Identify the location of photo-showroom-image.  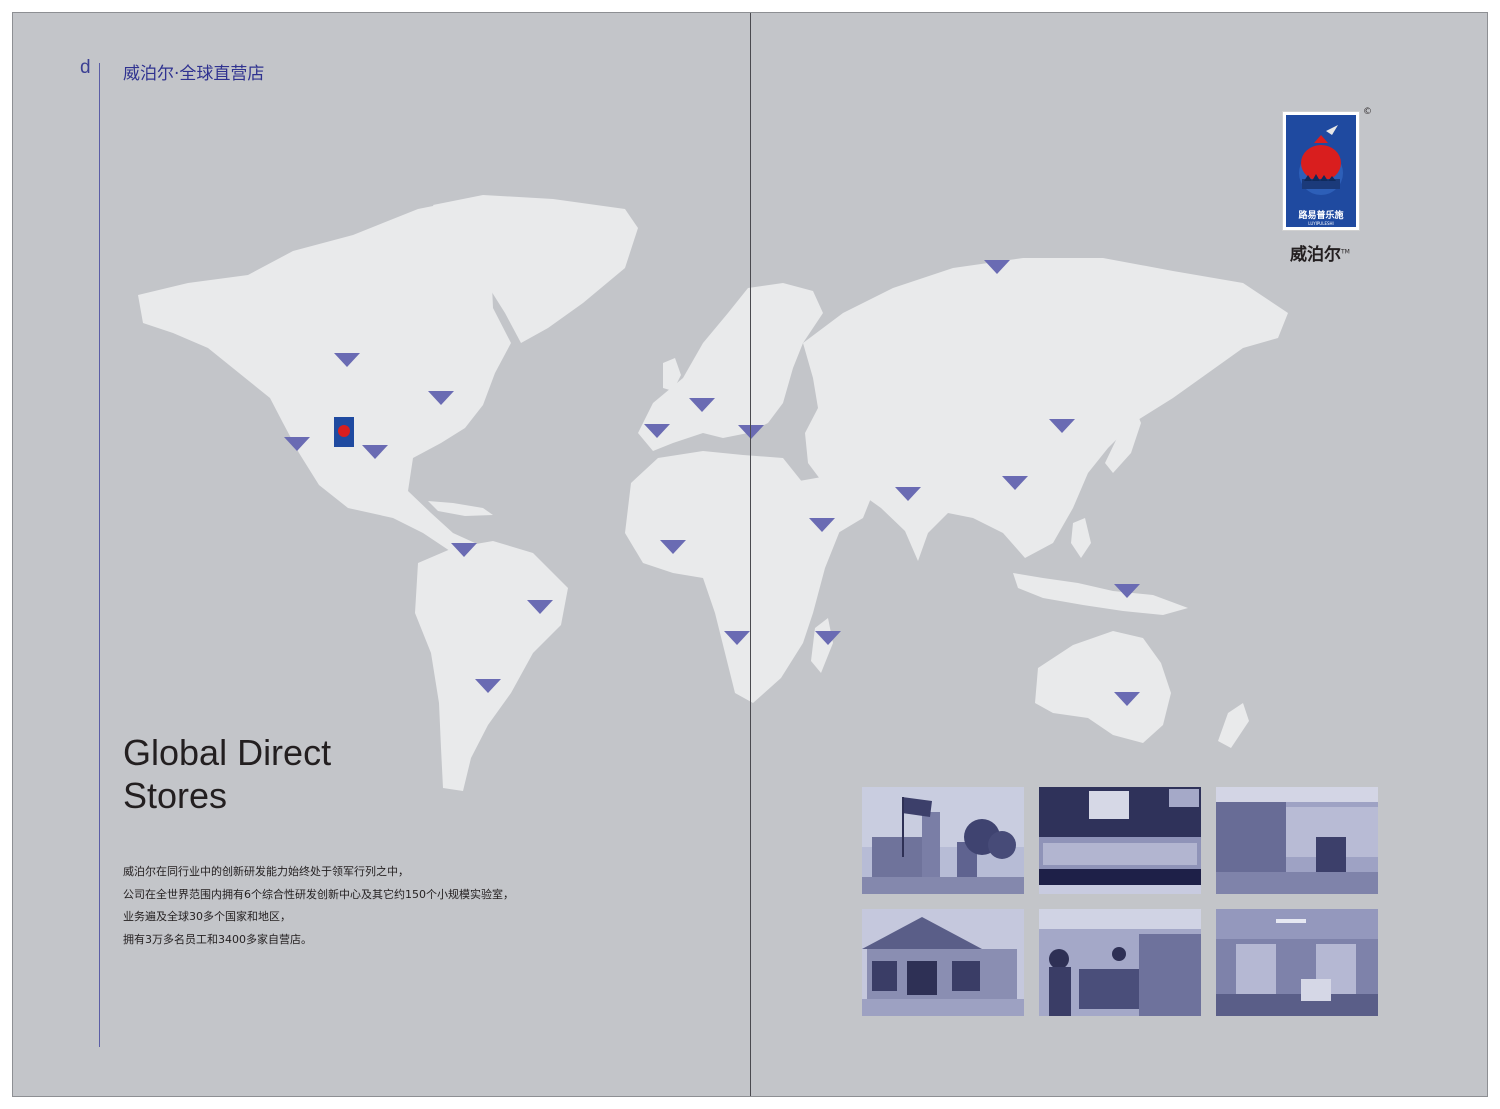
(1297, 962).